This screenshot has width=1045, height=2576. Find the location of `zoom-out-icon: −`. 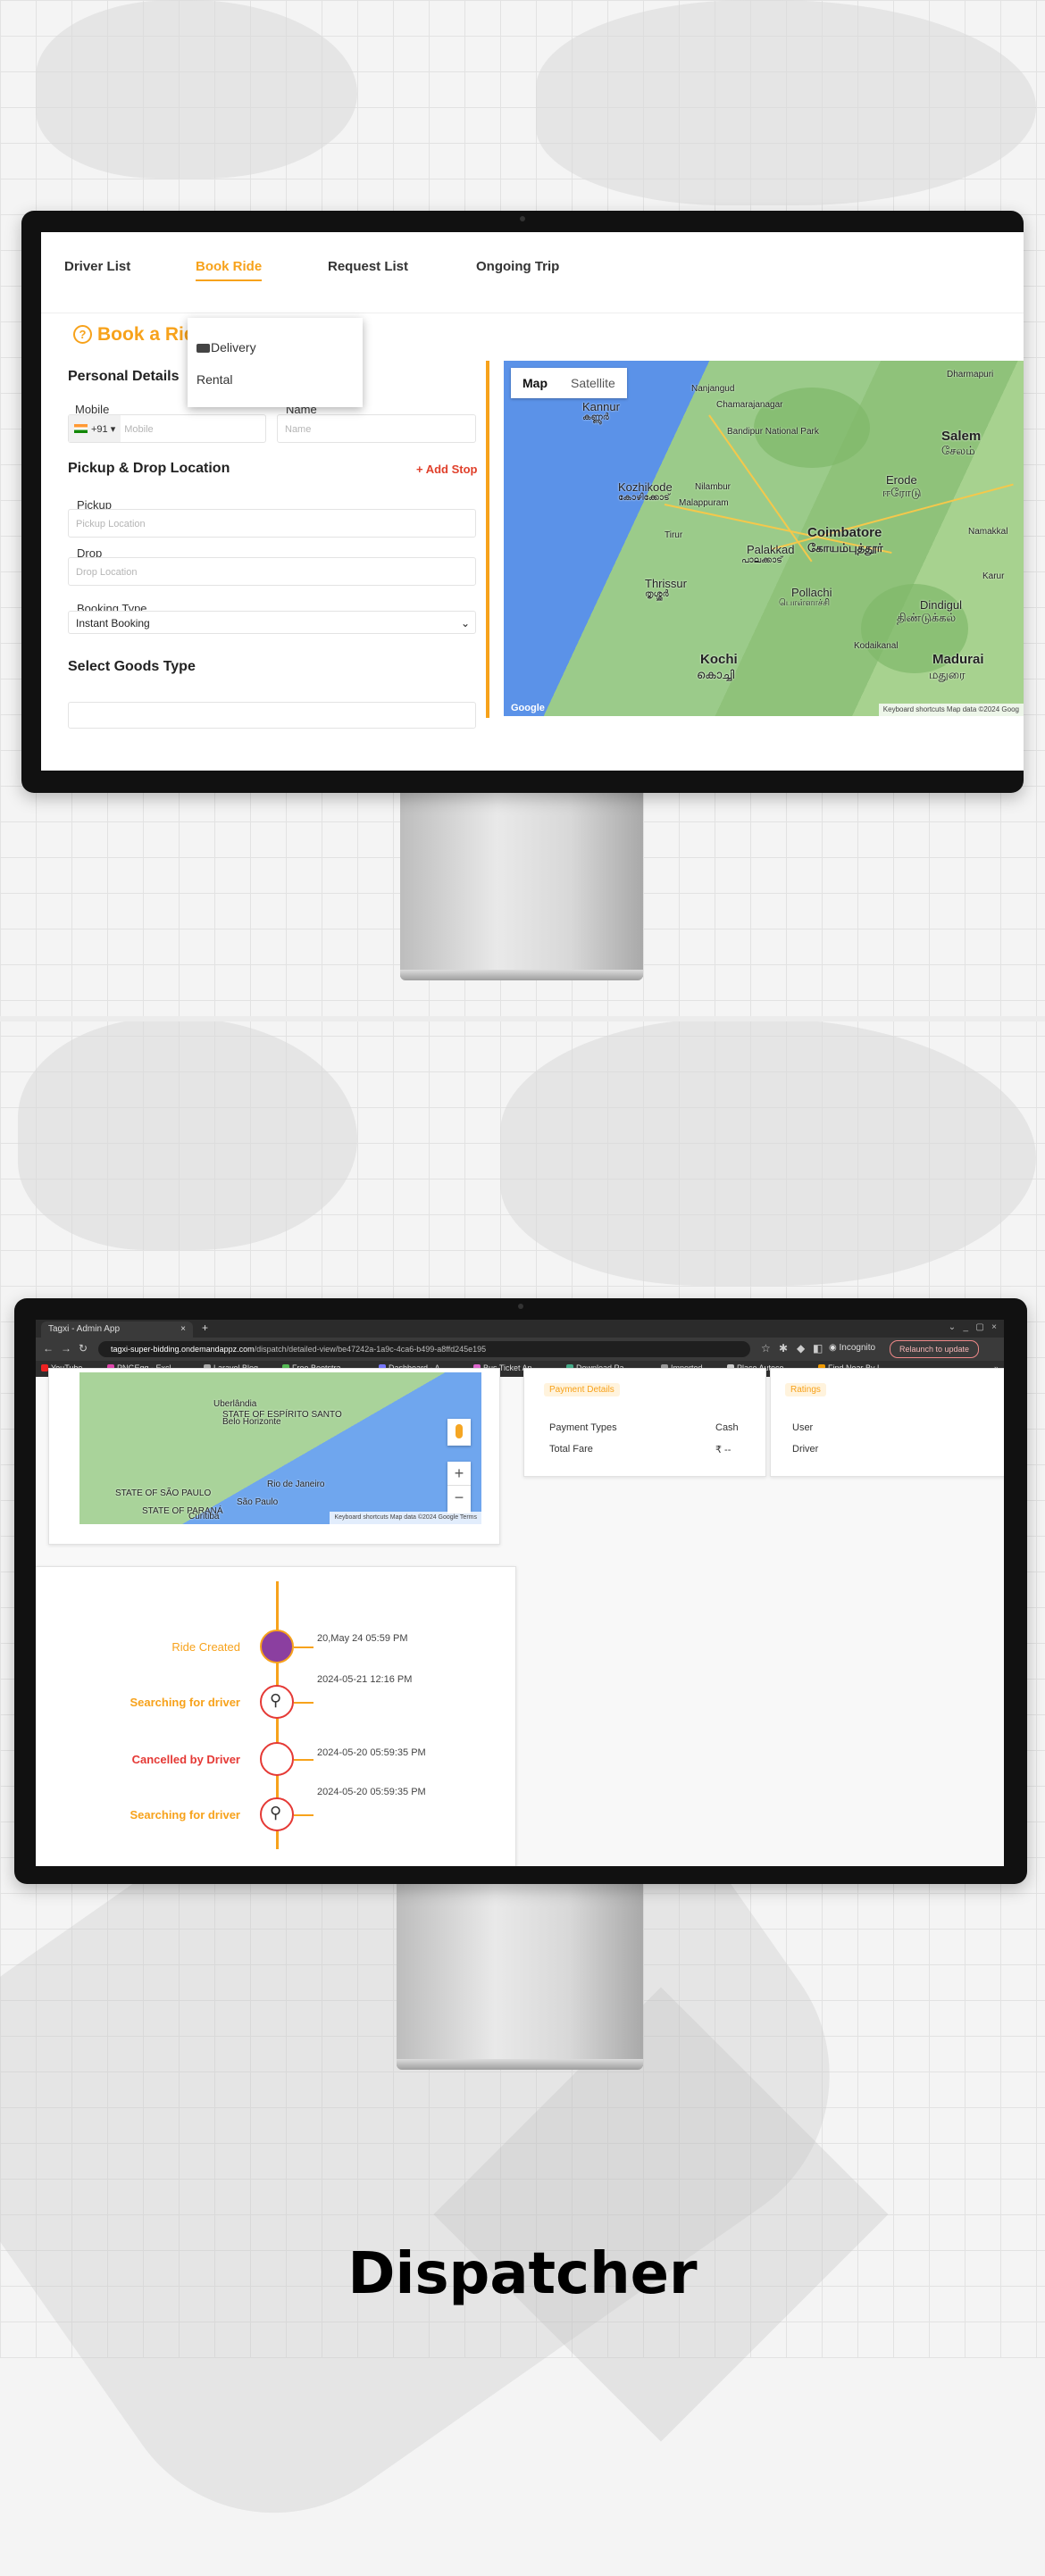

zoom-out-icon: − is located at coordinates (459, 1497).